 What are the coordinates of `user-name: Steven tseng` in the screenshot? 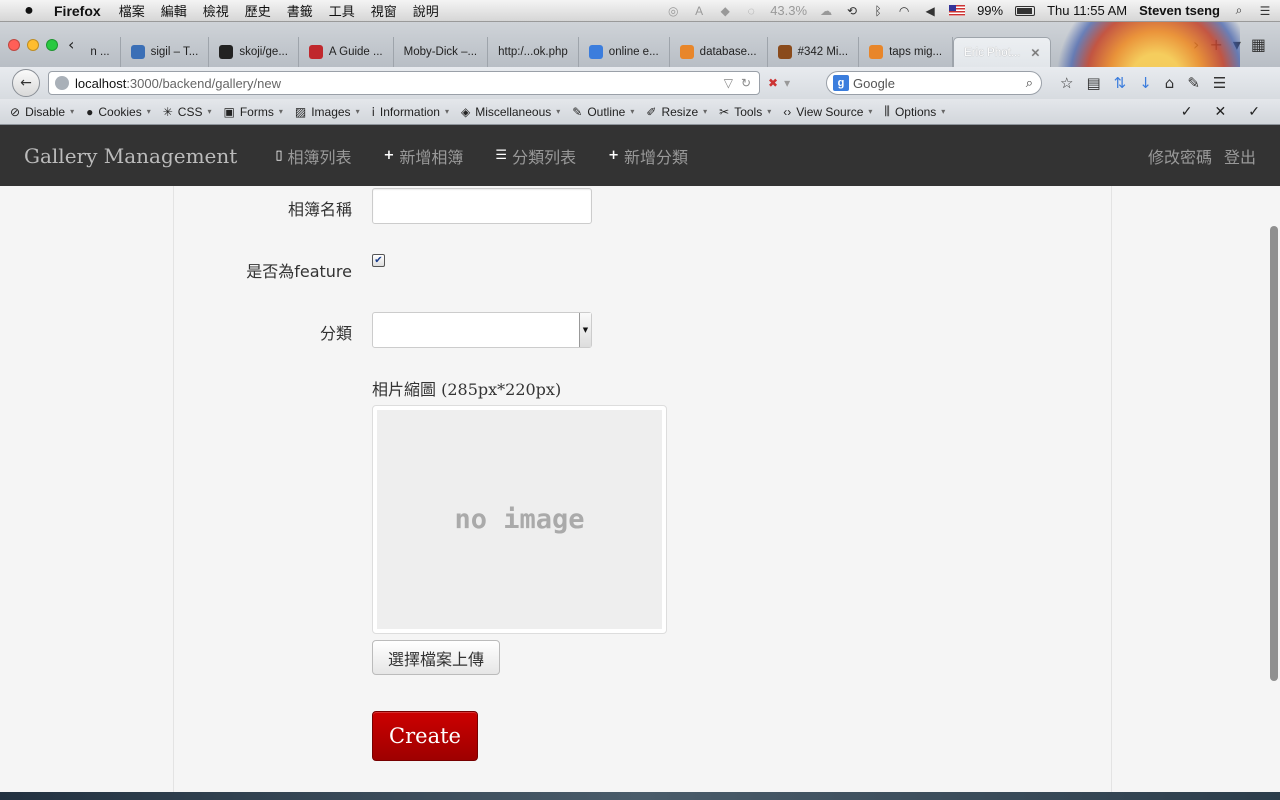 It's located at (1179, 10).